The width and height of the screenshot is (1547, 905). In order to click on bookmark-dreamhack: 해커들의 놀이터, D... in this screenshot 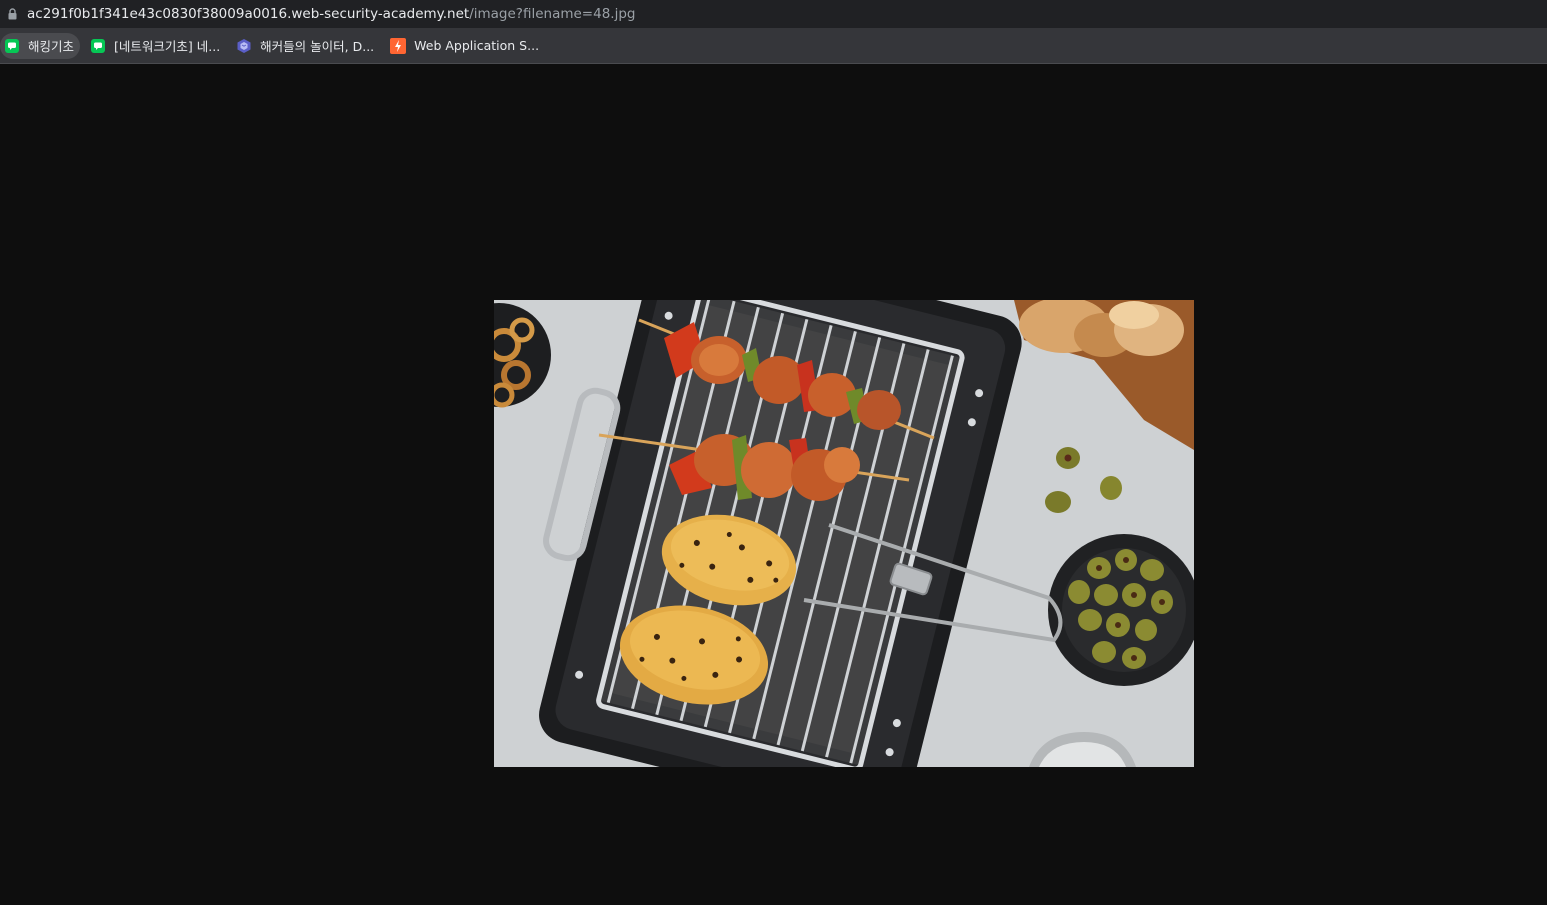, I will do `click(306, 46)`.